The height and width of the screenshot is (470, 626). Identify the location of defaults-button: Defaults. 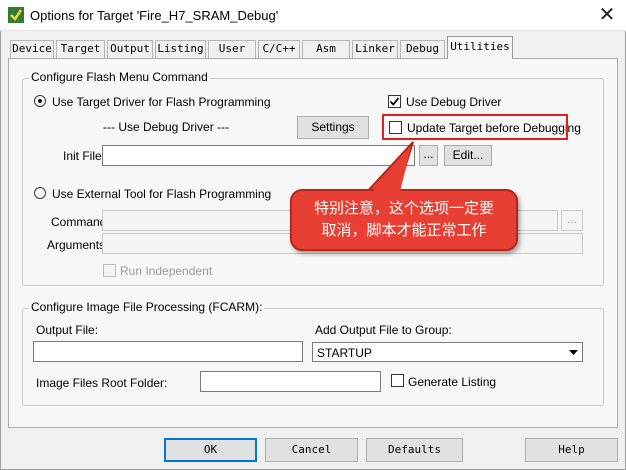
(414, 450).